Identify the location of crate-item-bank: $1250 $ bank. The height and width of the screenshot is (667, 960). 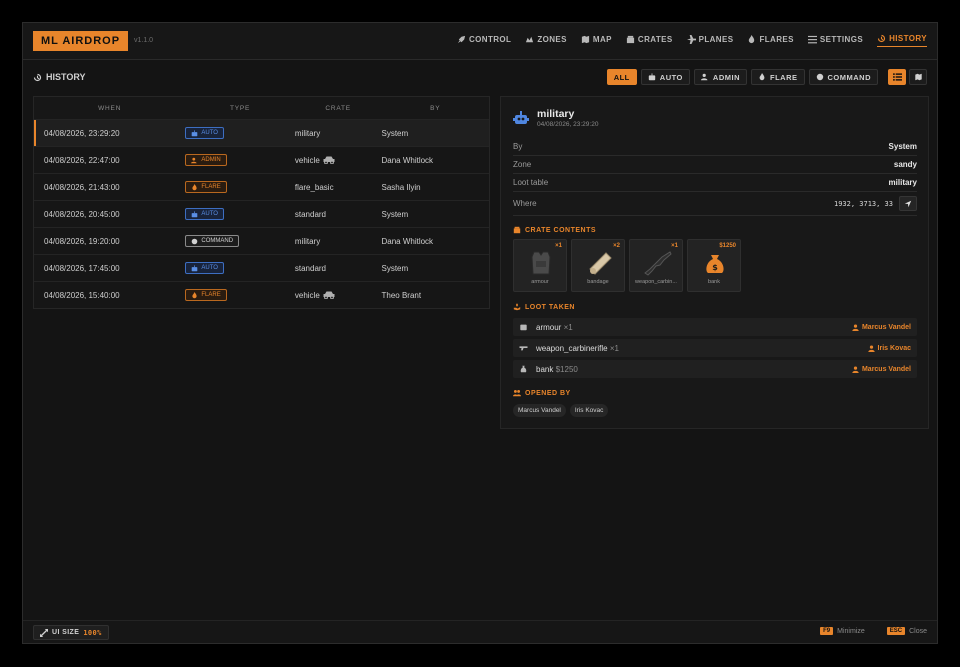
(714, 265).